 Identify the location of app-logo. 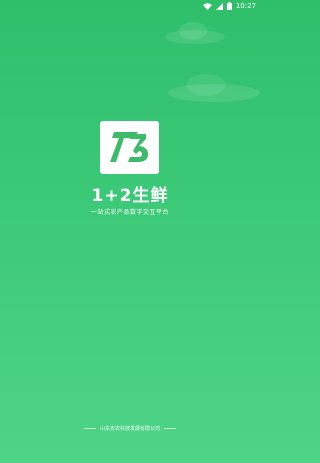
(129, 147).